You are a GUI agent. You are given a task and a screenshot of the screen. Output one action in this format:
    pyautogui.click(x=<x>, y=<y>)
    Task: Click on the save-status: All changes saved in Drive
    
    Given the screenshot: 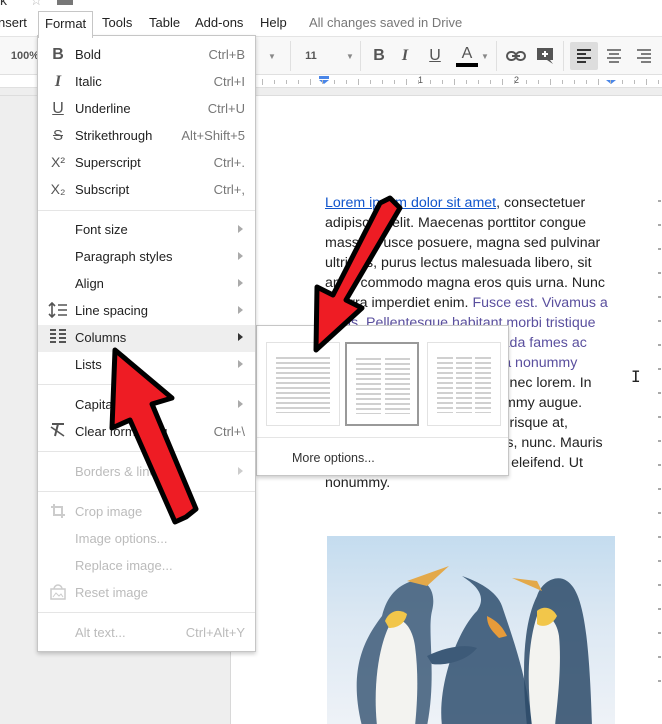 What is the action you would take?
    pyautogui.click(x=386, y=22)
    